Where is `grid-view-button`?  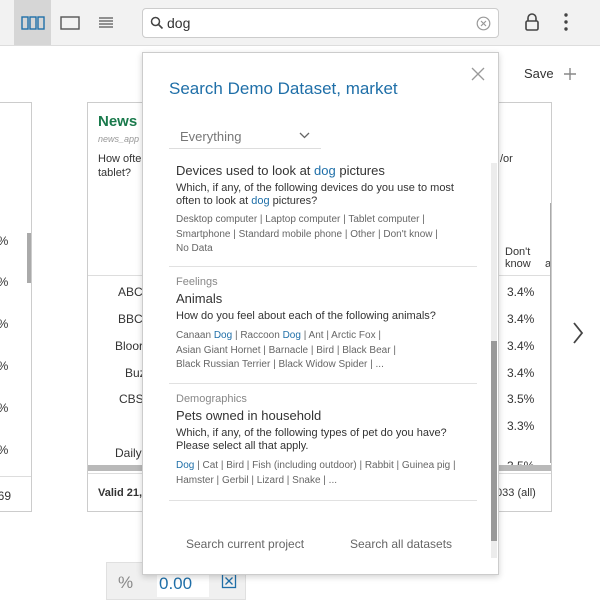
grid-view-button is located at coordinates (32, 22).